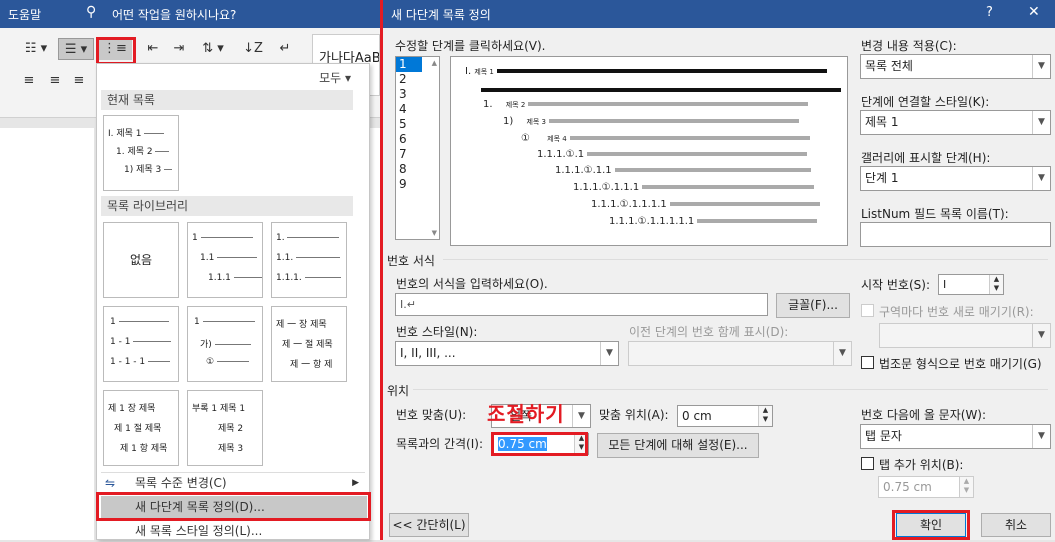  What do you see at coordinates (889, 66) in the screenshot?
I see `apply-to-value: 목록 전체` at bounding box center [889, 66].